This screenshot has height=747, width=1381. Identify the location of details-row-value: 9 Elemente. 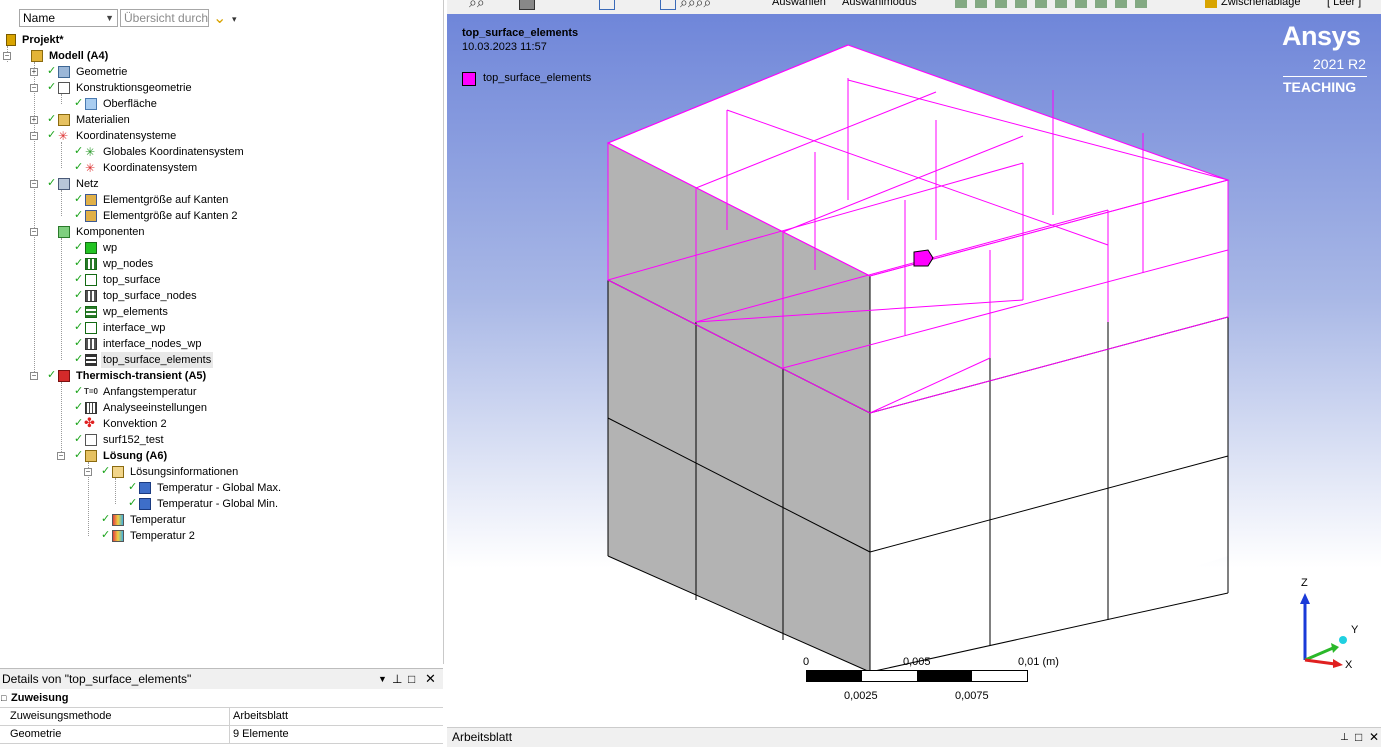
(261, 734).